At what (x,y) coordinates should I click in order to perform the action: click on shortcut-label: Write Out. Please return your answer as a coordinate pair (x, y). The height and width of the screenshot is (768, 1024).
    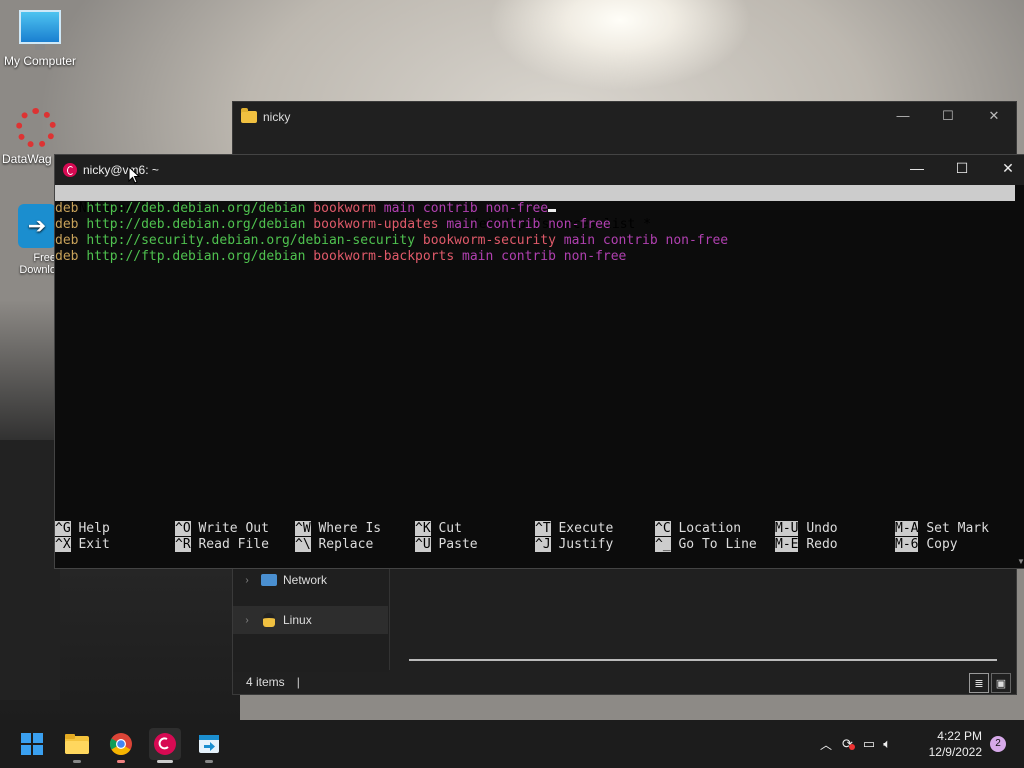
    Looking at the image, I should click on (233, 528).